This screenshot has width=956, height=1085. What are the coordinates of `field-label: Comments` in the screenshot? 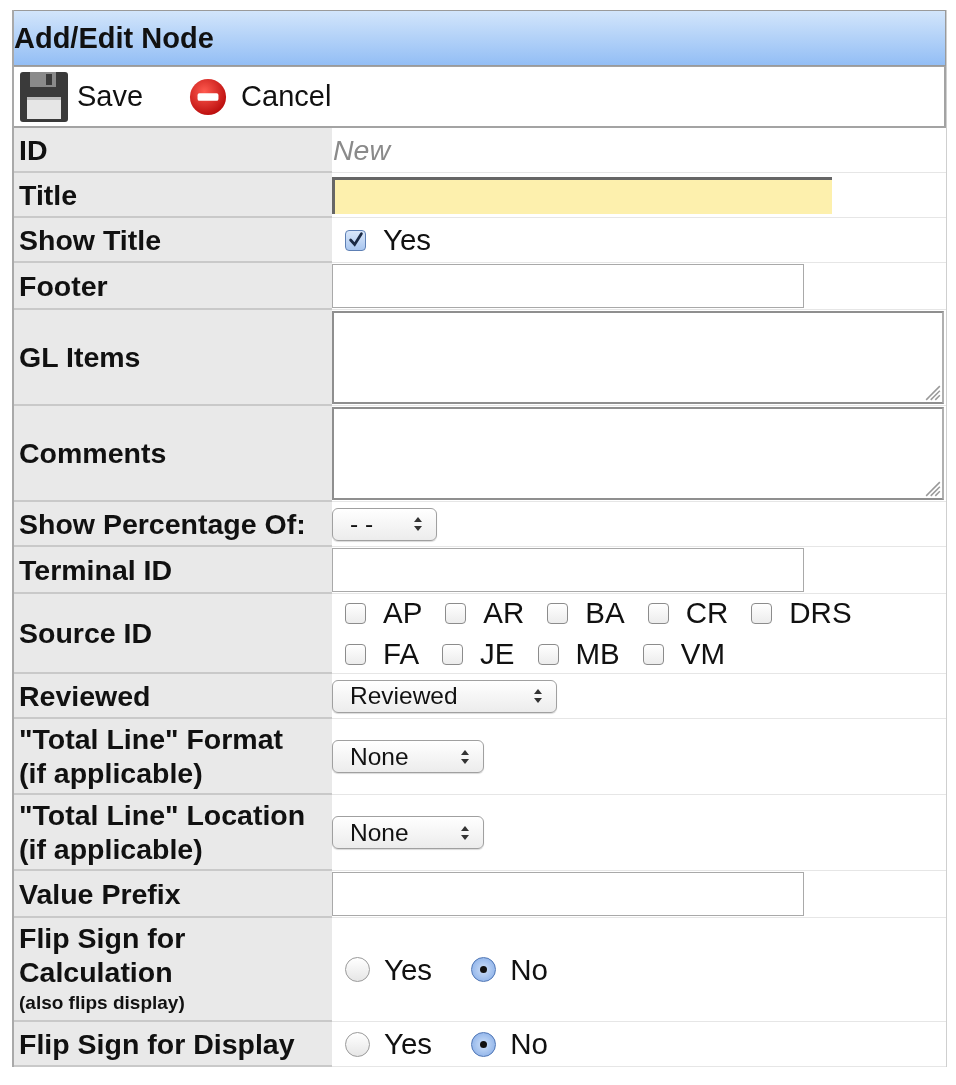 It's located at (93, 453).